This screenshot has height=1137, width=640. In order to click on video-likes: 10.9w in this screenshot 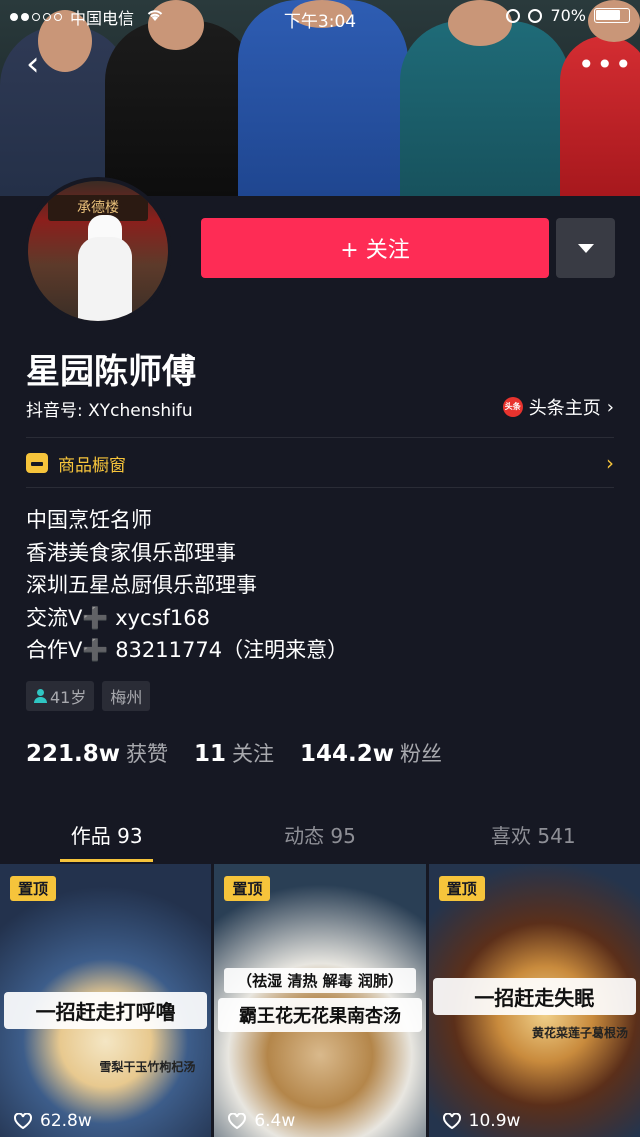, I will do `click(481, 1121)`.